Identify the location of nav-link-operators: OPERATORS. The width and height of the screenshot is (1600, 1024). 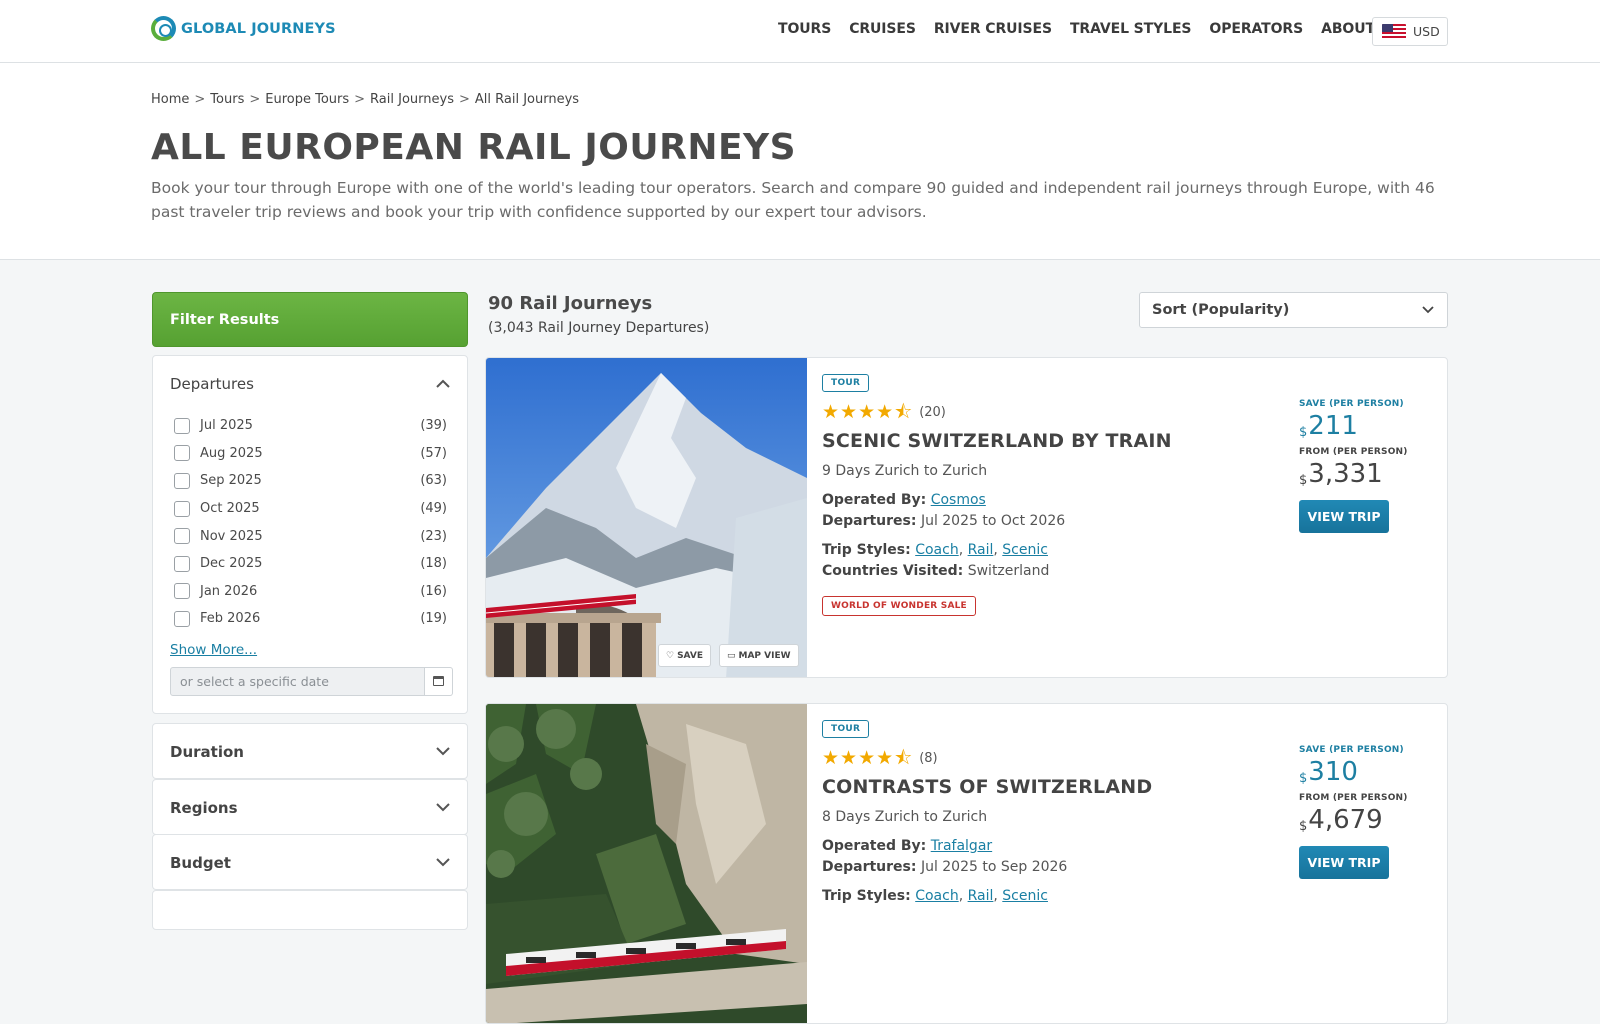
(1256, 29).